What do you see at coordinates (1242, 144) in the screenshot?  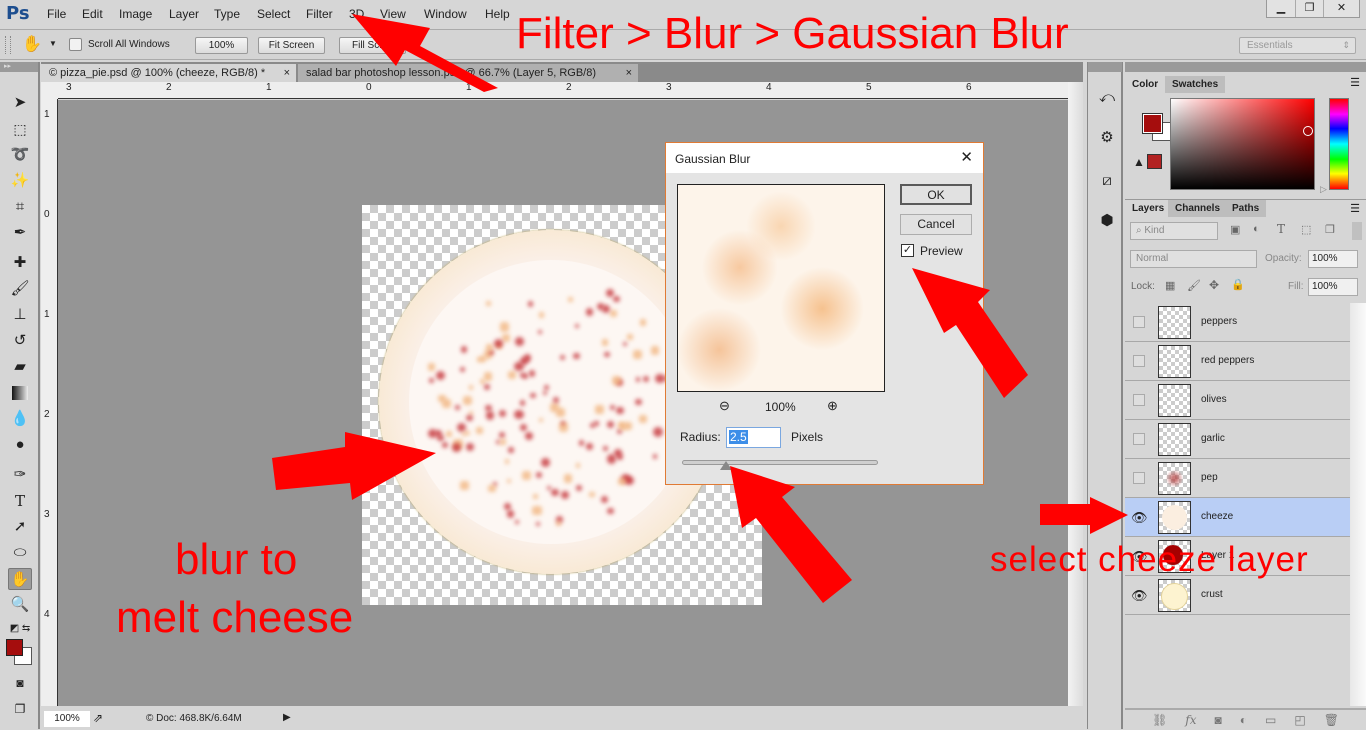 I see `color-picker-field` at bounding box center [1242, 144].